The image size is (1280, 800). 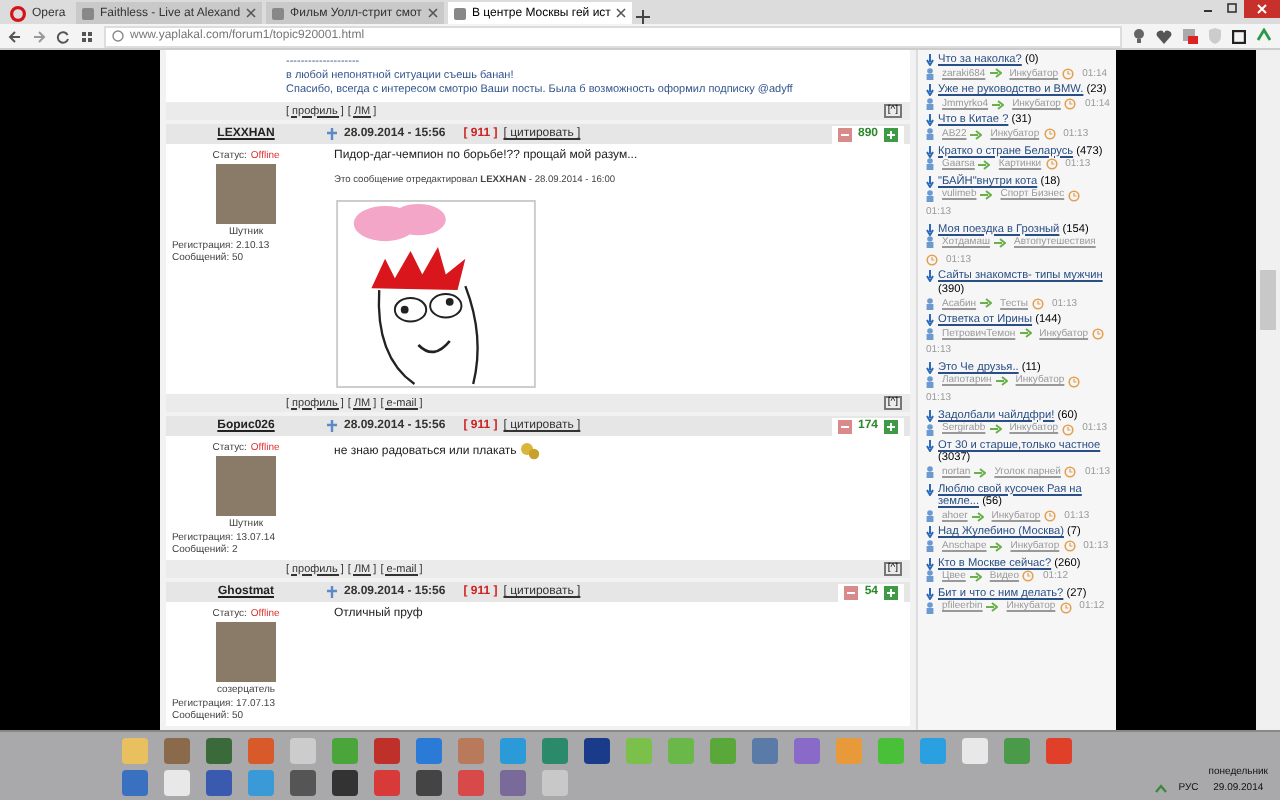 I want to click on shield-icon, so click(x=1215, y=36).